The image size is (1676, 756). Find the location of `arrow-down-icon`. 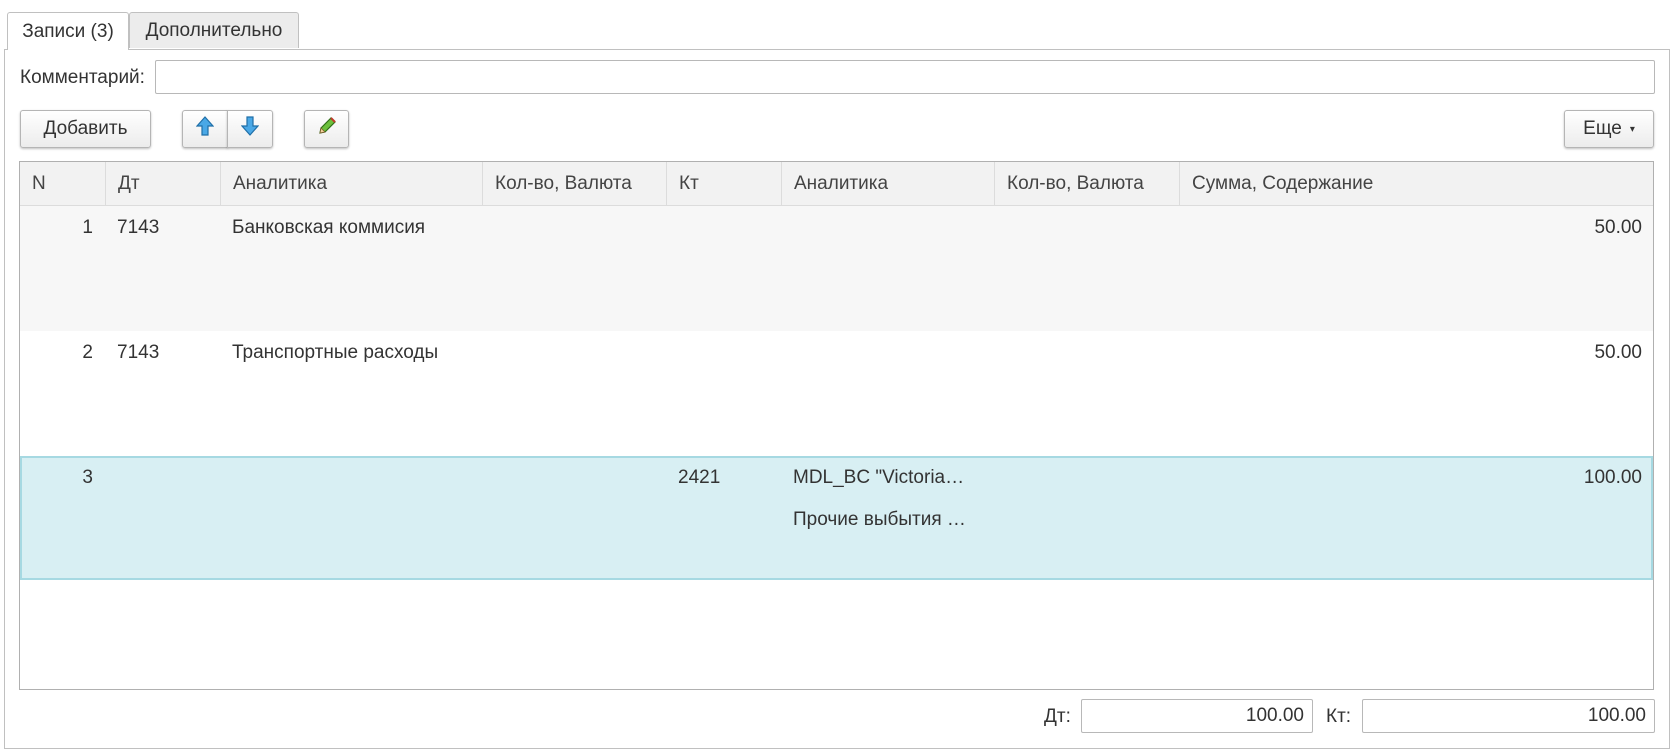

arrow-down-icon is located at coordinates (250, 129).